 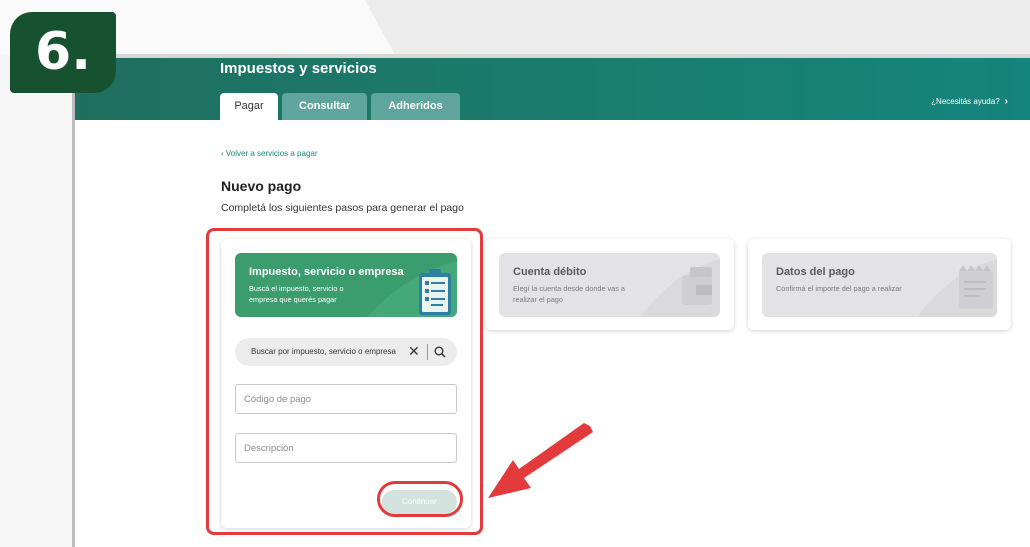 What do you see at coordinates (63, 52) in the screenshot?
I see `step-number-badge: 6.` at bounding box center [63, 52].